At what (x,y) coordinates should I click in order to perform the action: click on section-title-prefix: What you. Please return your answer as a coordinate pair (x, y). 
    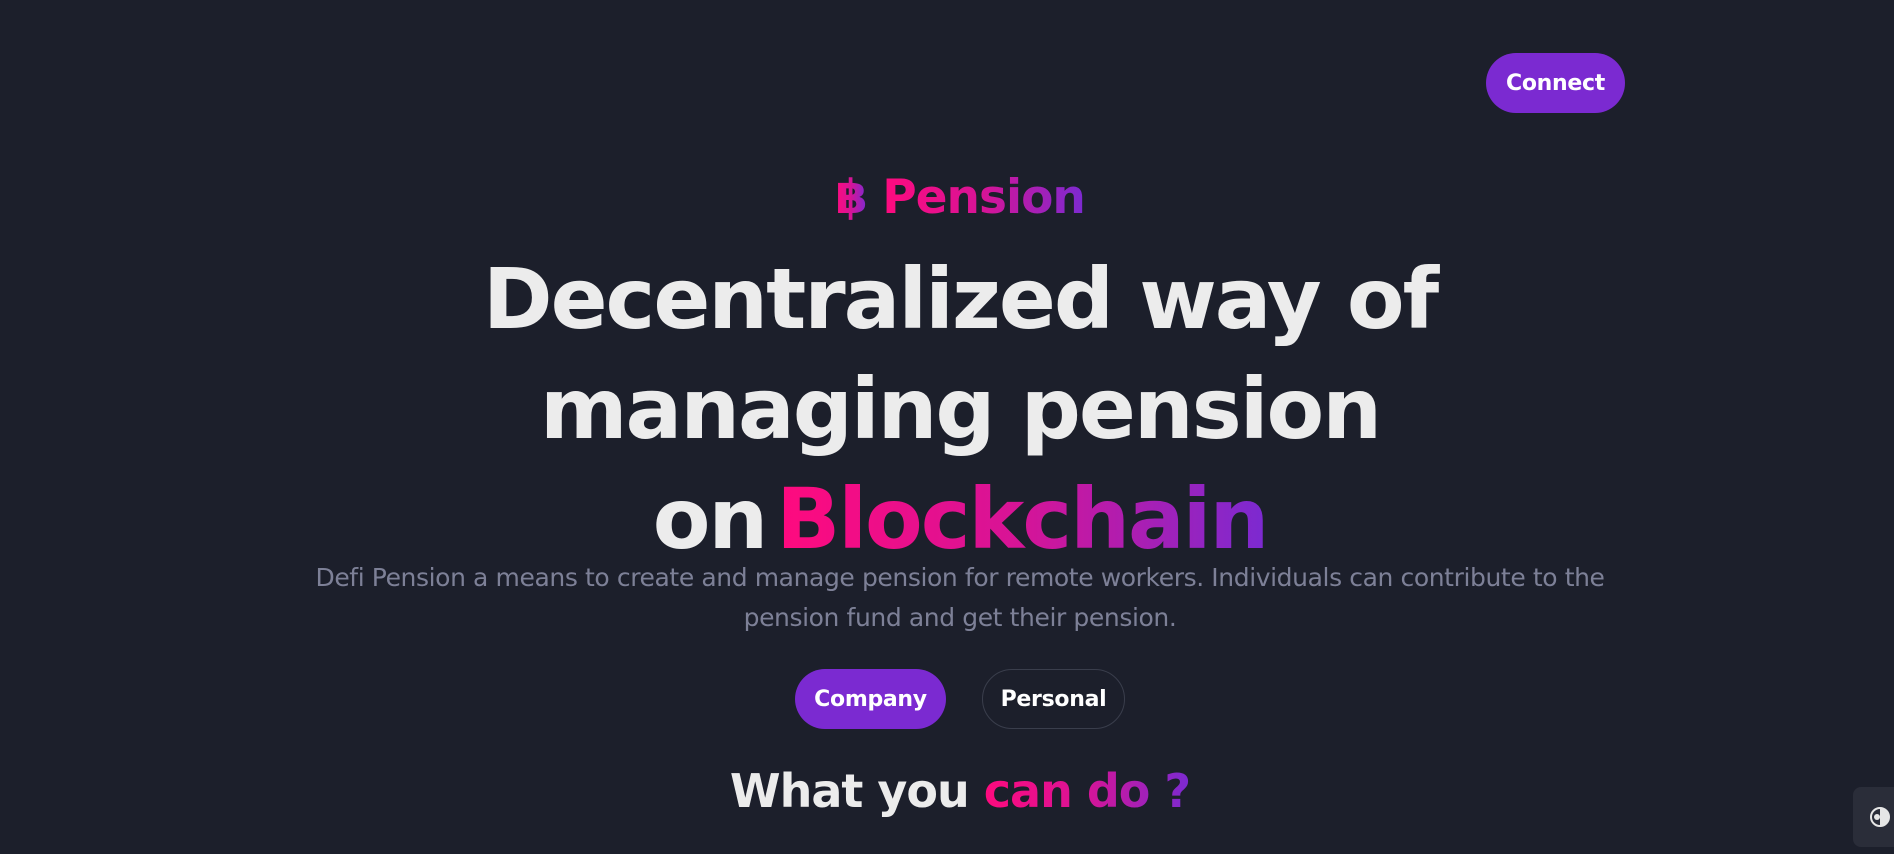
    Looking at the image, I should click on (856, 791).